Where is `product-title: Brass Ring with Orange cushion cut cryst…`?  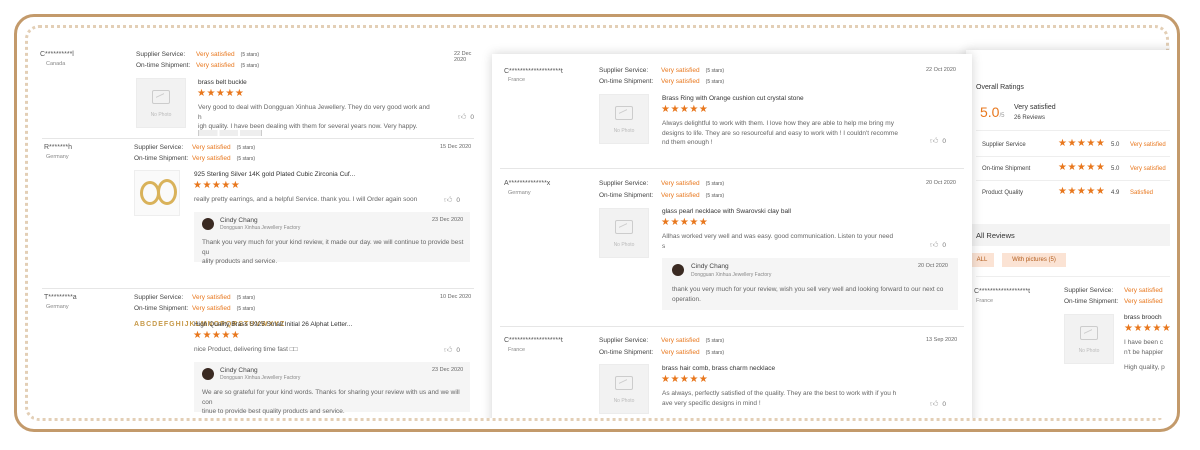
product-title: Brass Ring with Orange cushion cut cryst… is located at coordinates (733, 98).